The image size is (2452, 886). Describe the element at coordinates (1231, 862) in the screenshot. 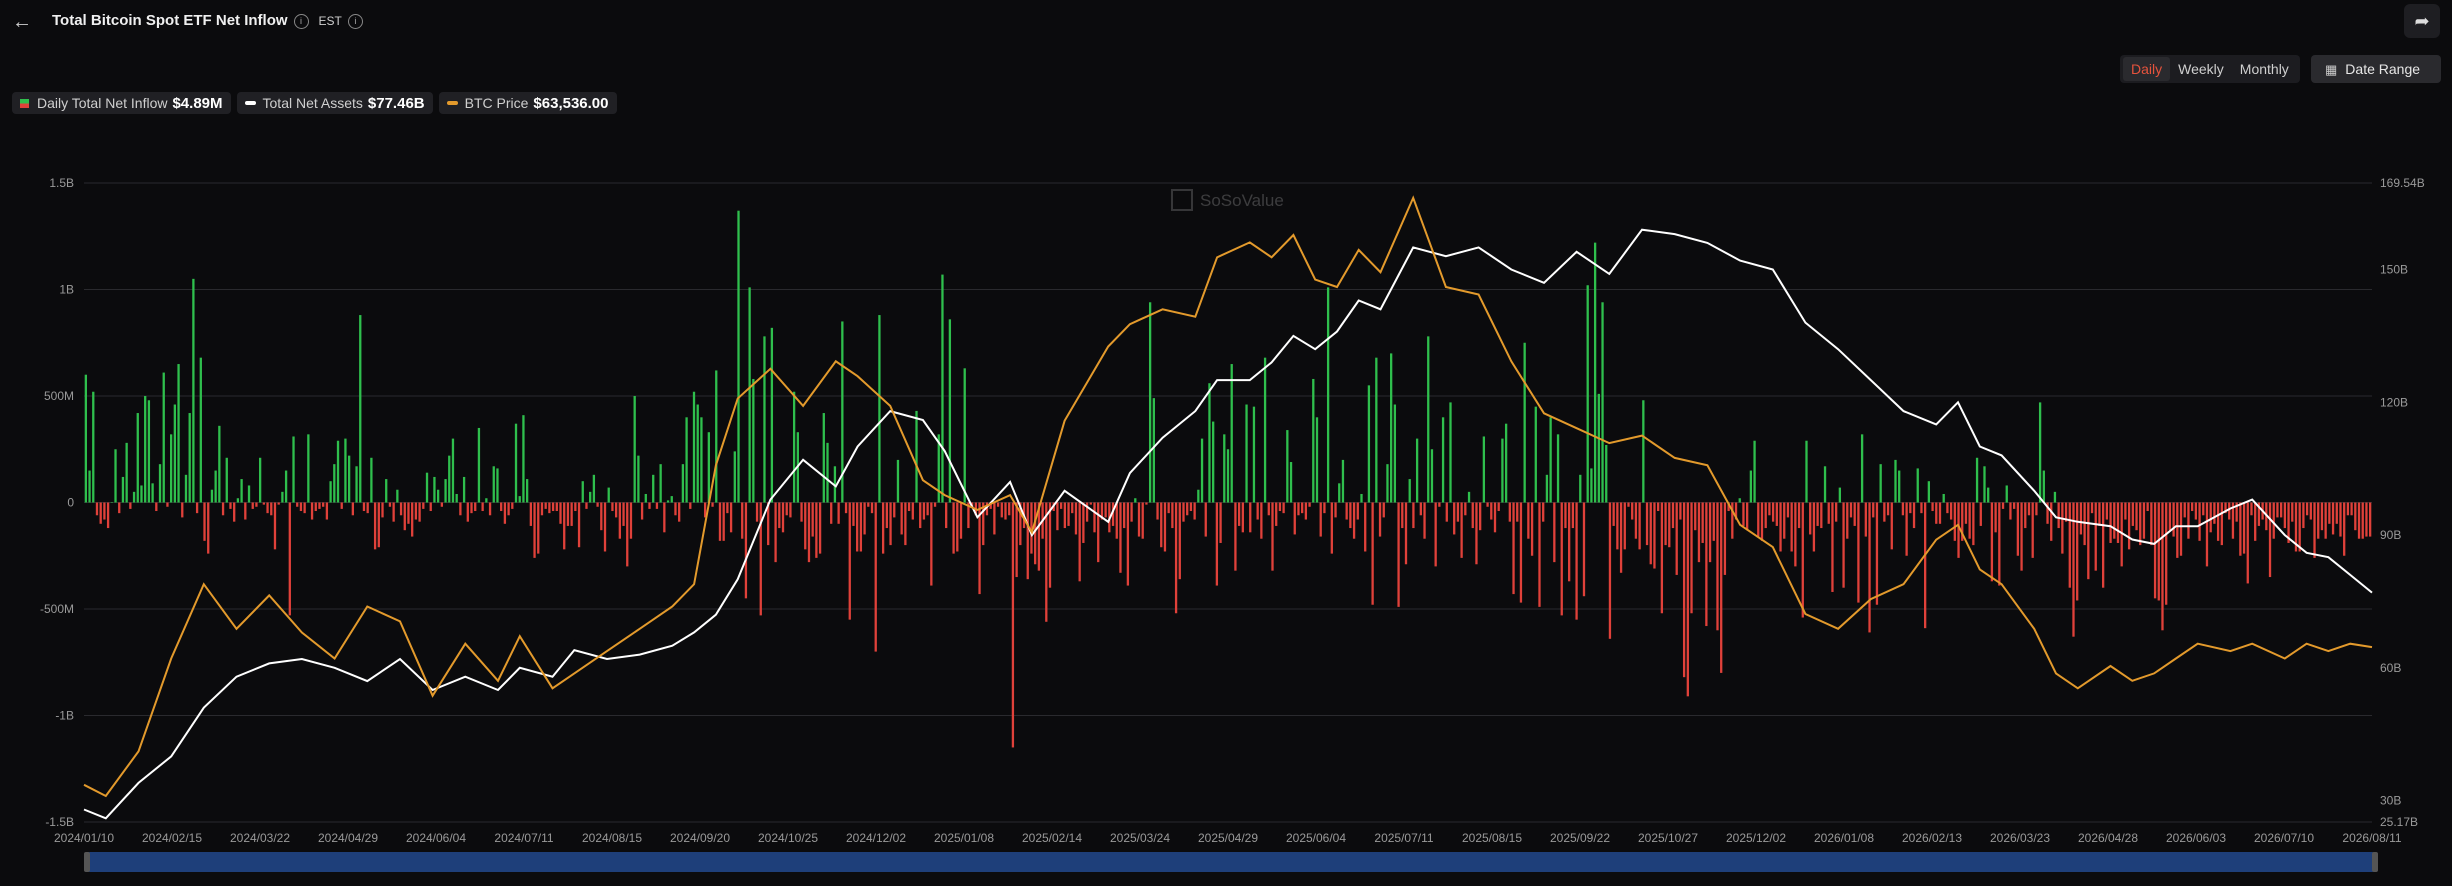

I see `range-navigator` at that location.